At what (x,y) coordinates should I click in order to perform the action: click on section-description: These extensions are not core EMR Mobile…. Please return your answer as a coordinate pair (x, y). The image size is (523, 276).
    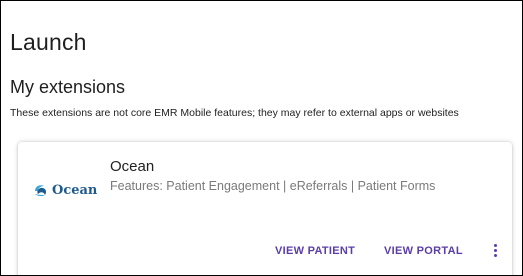
    Looking at the image, I should click on (234, 113).